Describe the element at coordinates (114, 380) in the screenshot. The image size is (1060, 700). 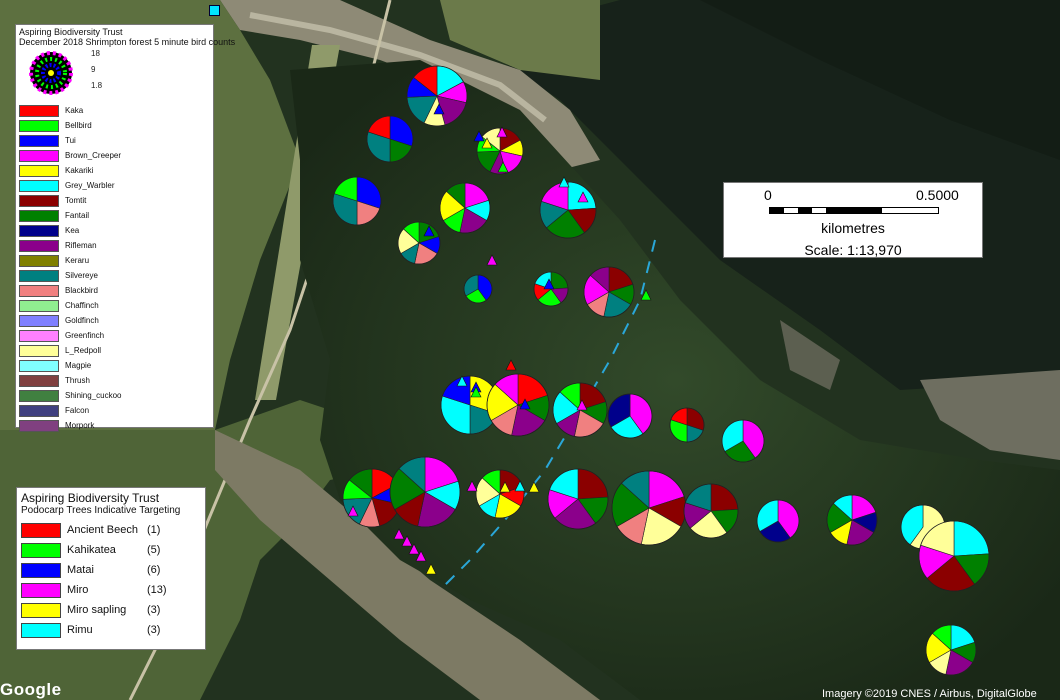
I see `species-legend-item: Thrush` at that location.